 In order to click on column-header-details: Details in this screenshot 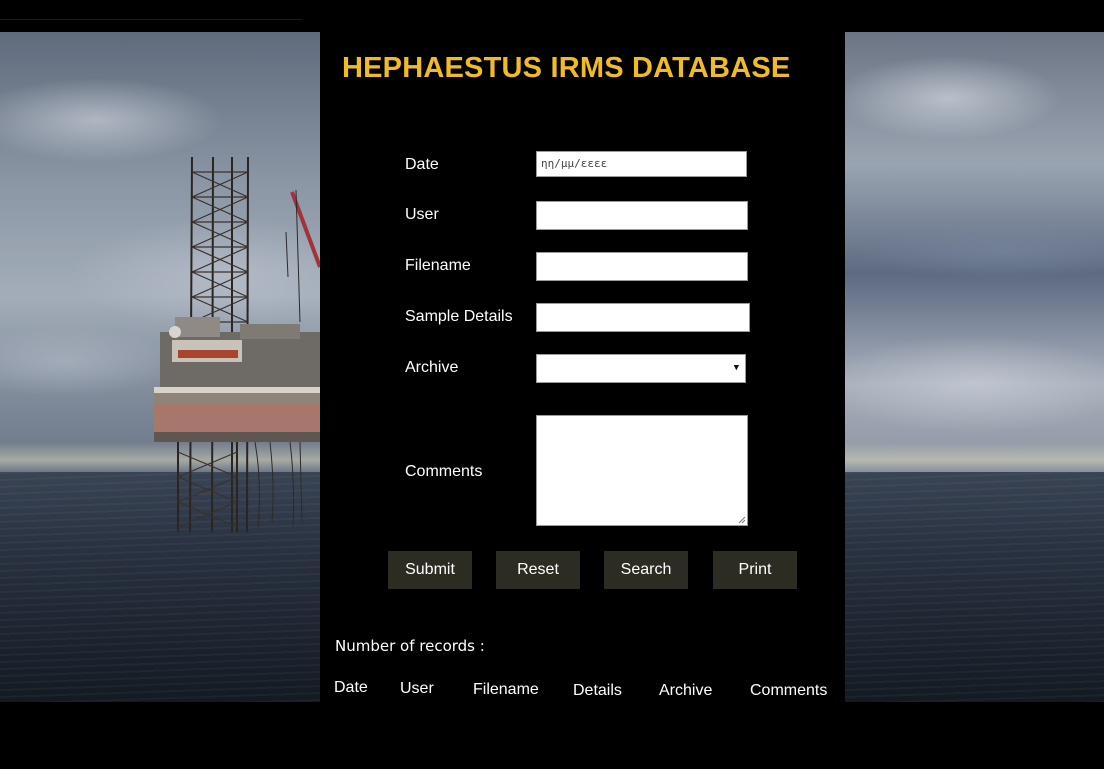, I will do `click(597, 690)`.